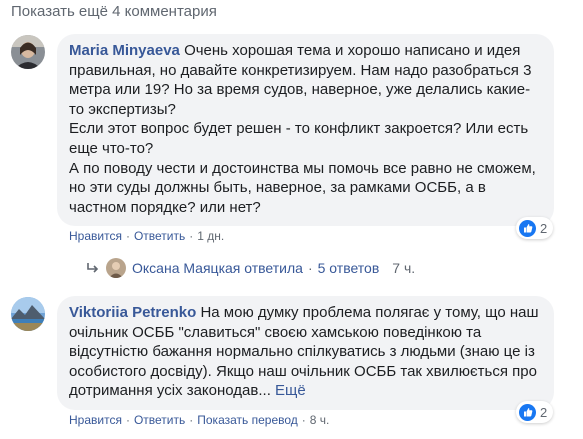 The height and width of the screenshot is (439, 583). Describe the element at coordinates (290, 390) in the screenshot. I see `see-more-link: Ещё` at that location.